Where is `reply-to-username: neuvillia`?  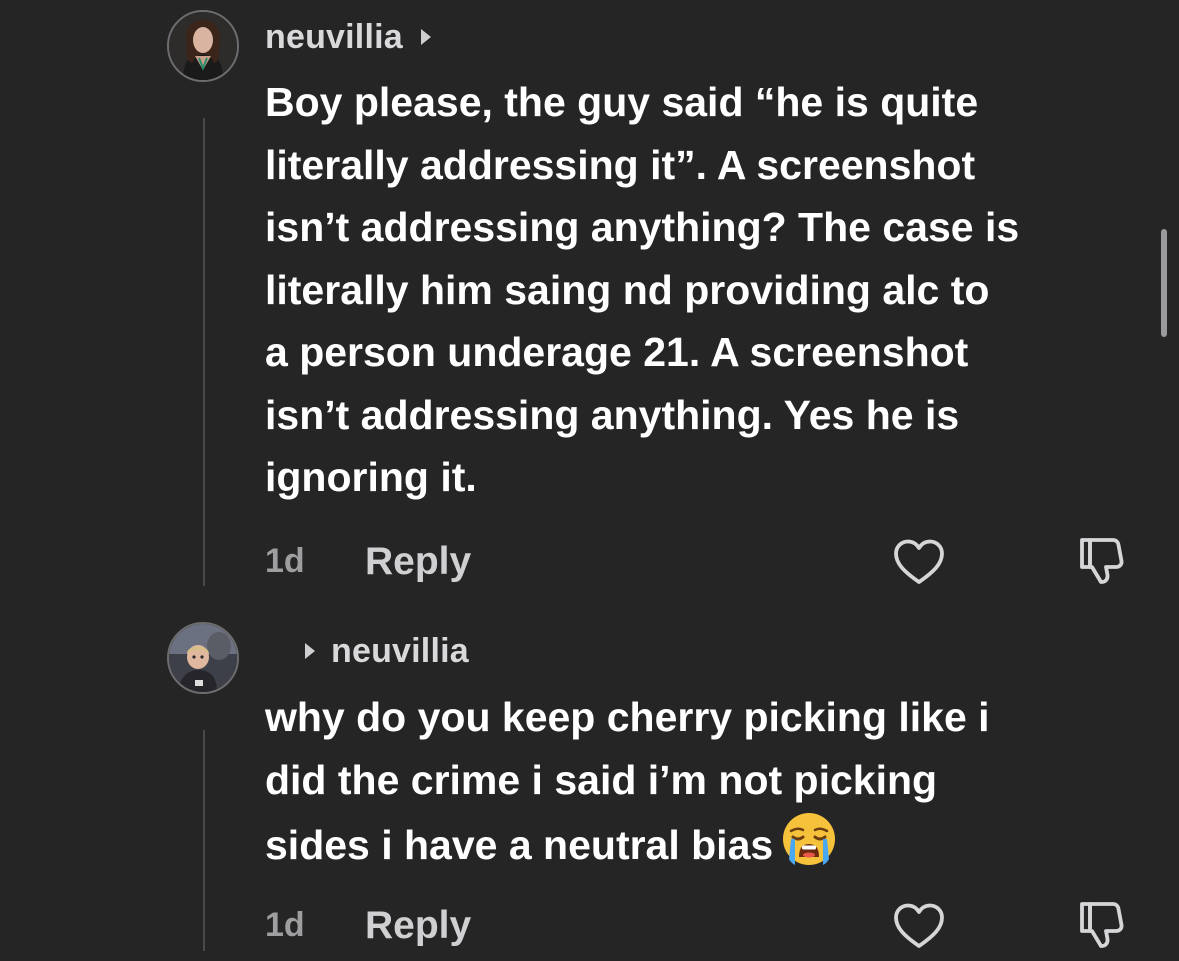
reply-to-username: neuvillia is located at coordinates (387, 651).